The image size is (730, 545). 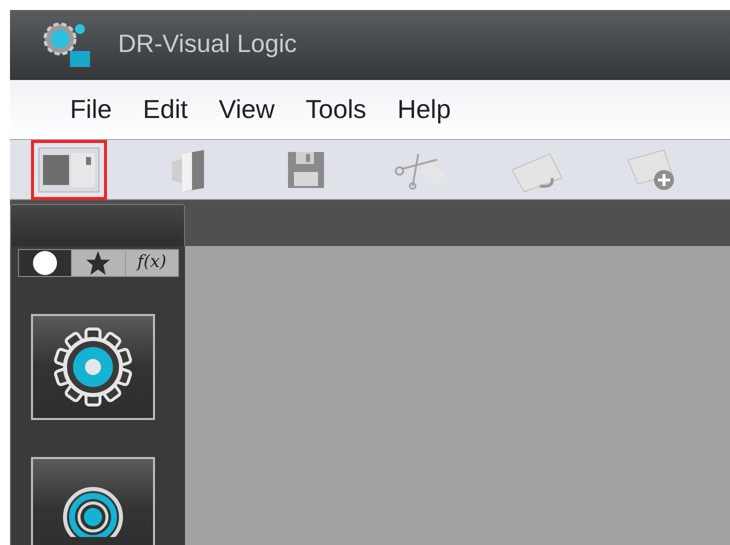 I want to click on toolbar-button, so click(x=69, y=169).